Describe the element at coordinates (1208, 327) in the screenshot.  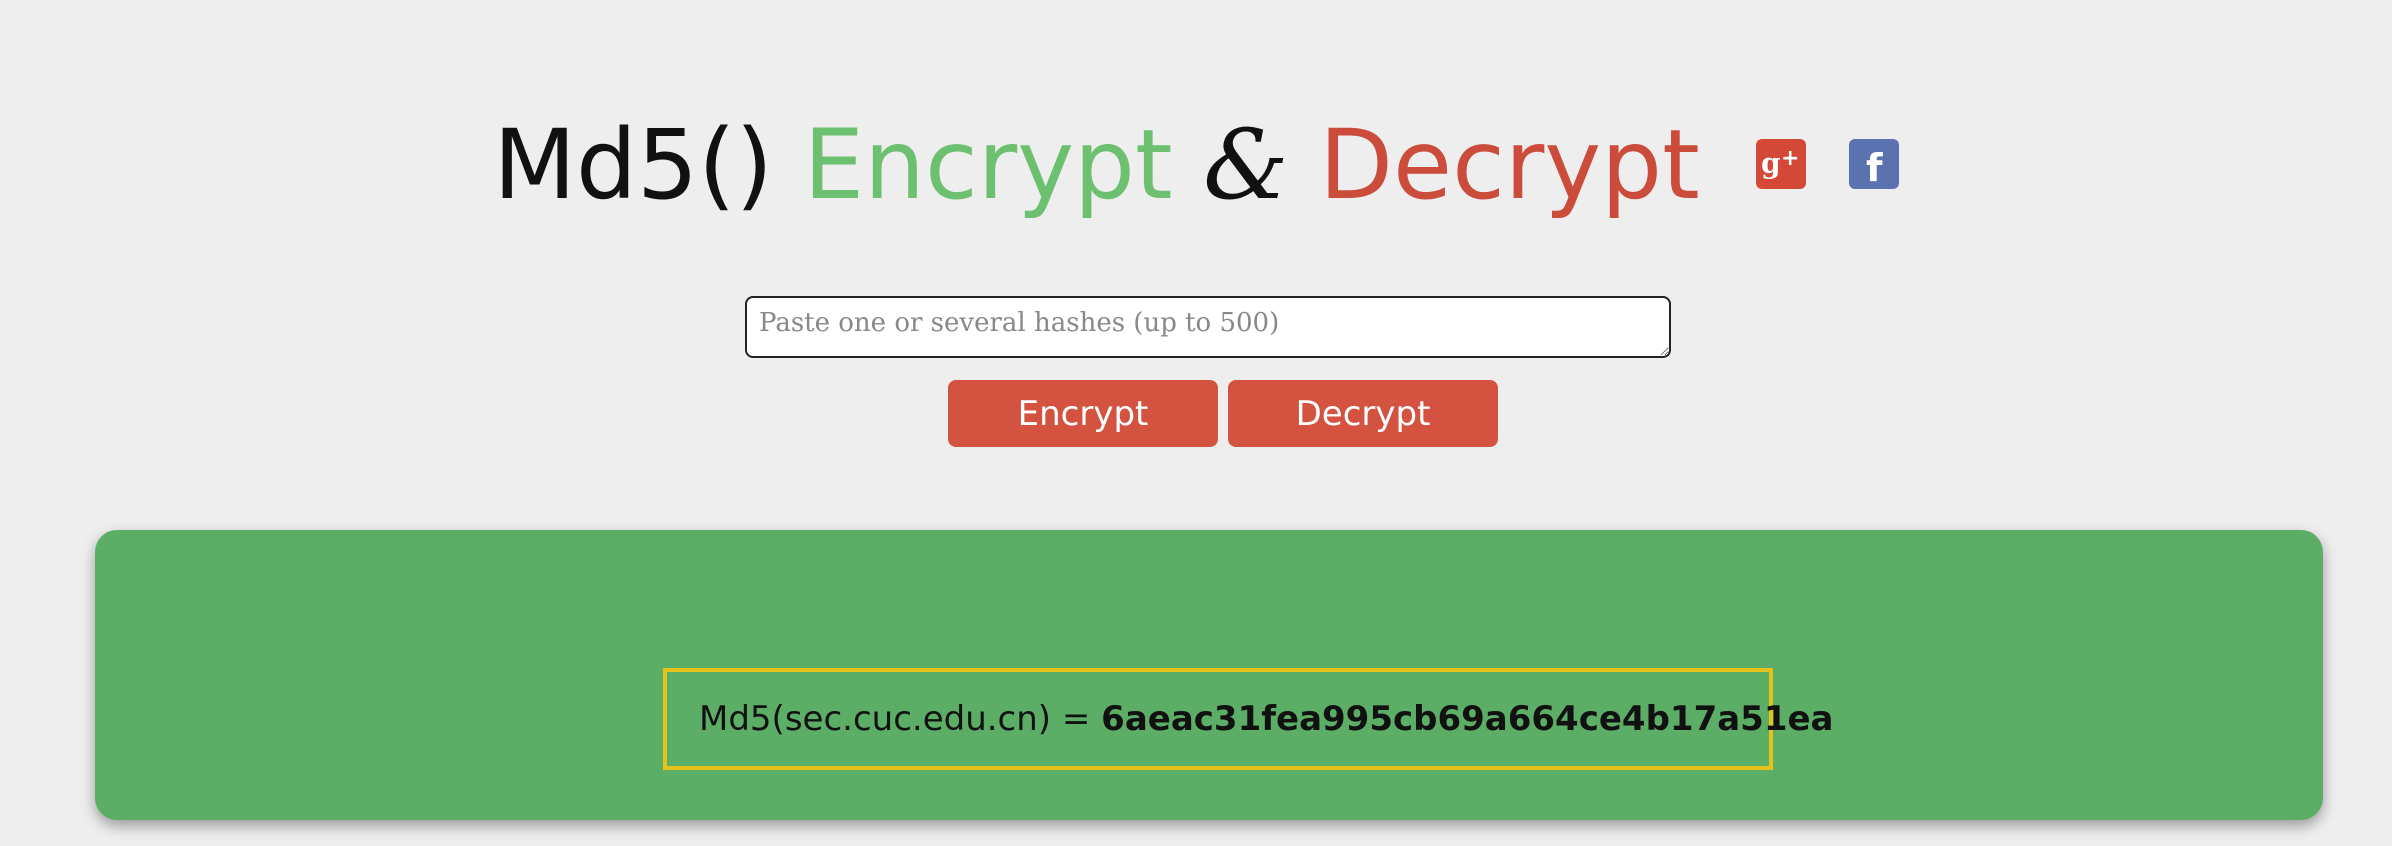
I see `hash-input` at that location.